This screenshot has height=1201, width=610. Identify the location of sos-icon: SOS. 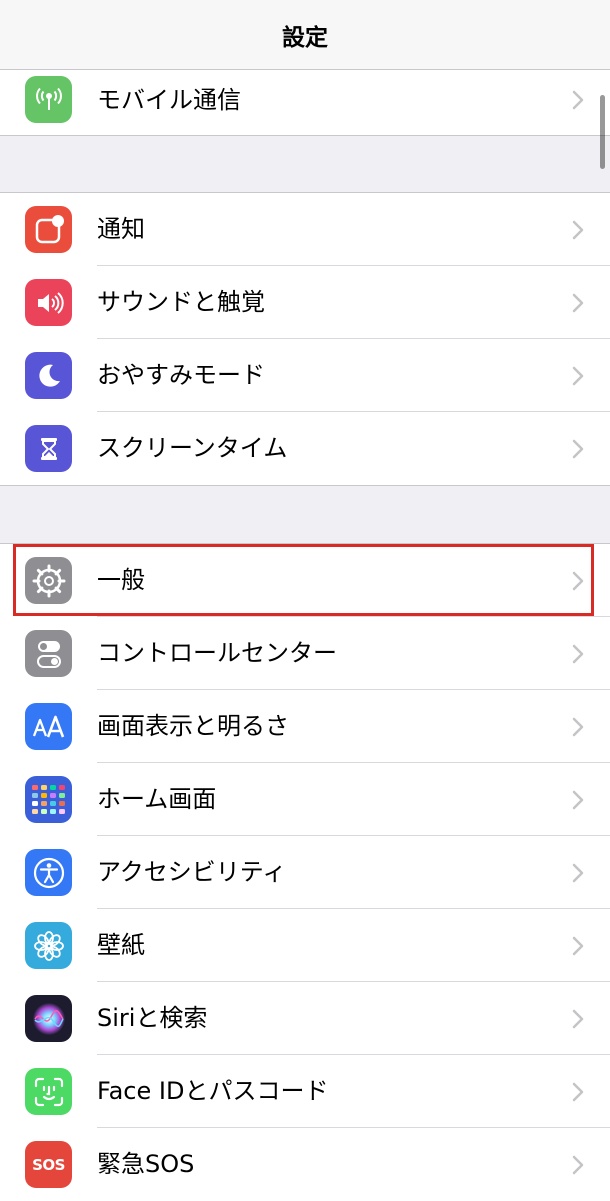
(48, 1164).